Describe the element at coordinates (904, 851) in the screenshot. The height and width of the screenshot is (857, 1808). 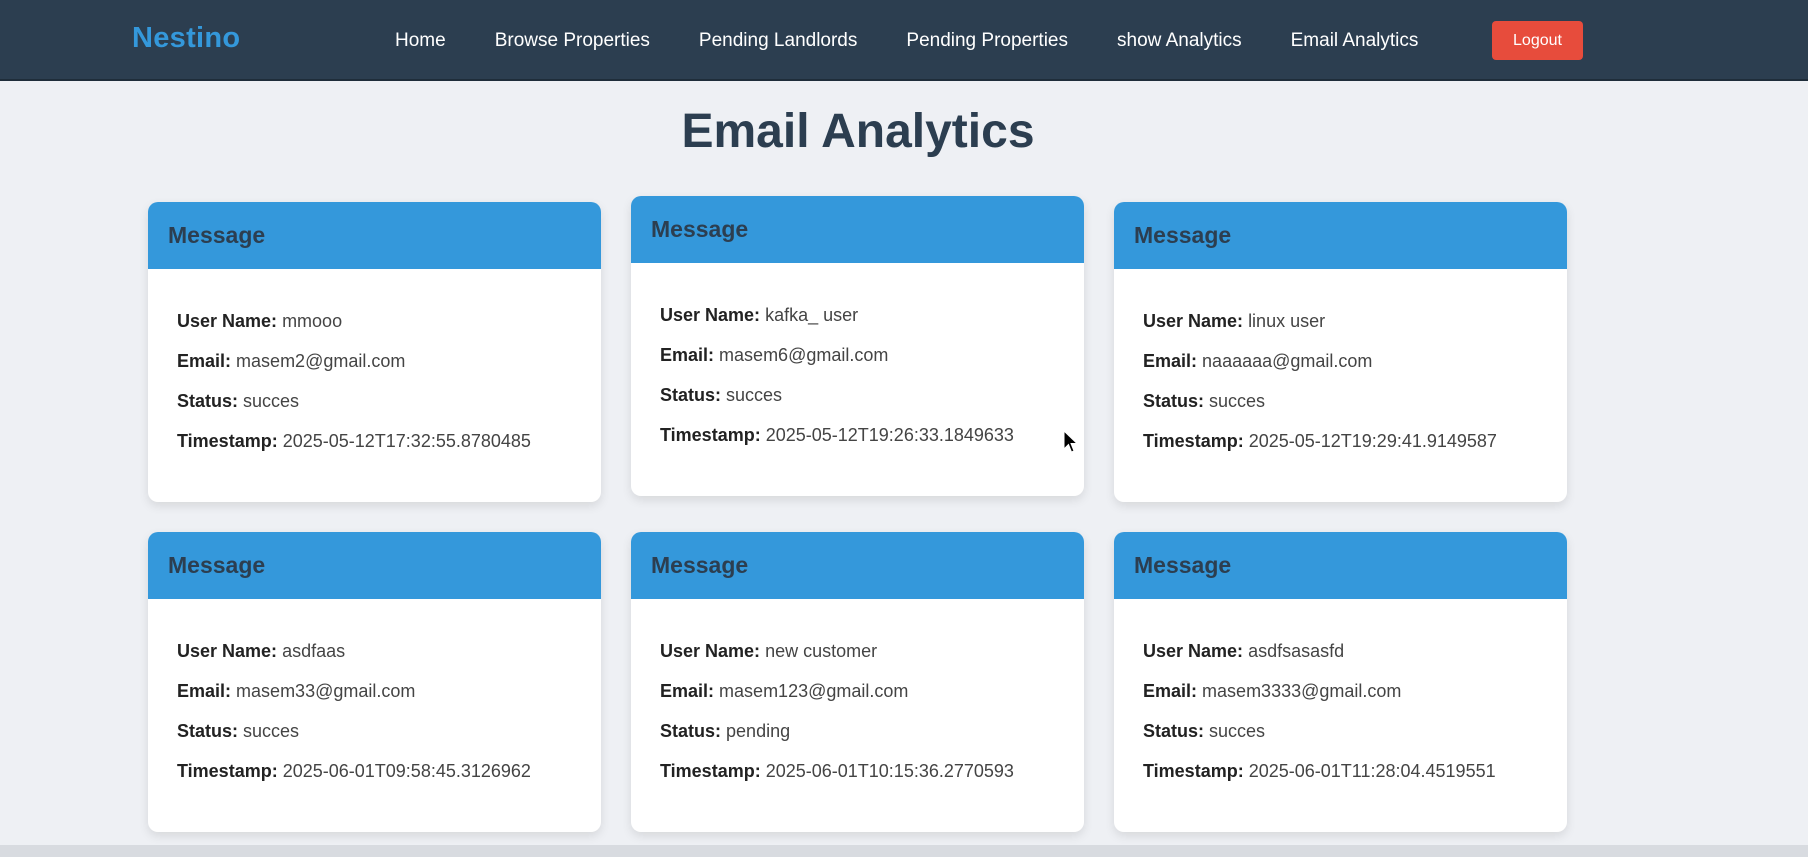
I see `bottom-strip` at that location.